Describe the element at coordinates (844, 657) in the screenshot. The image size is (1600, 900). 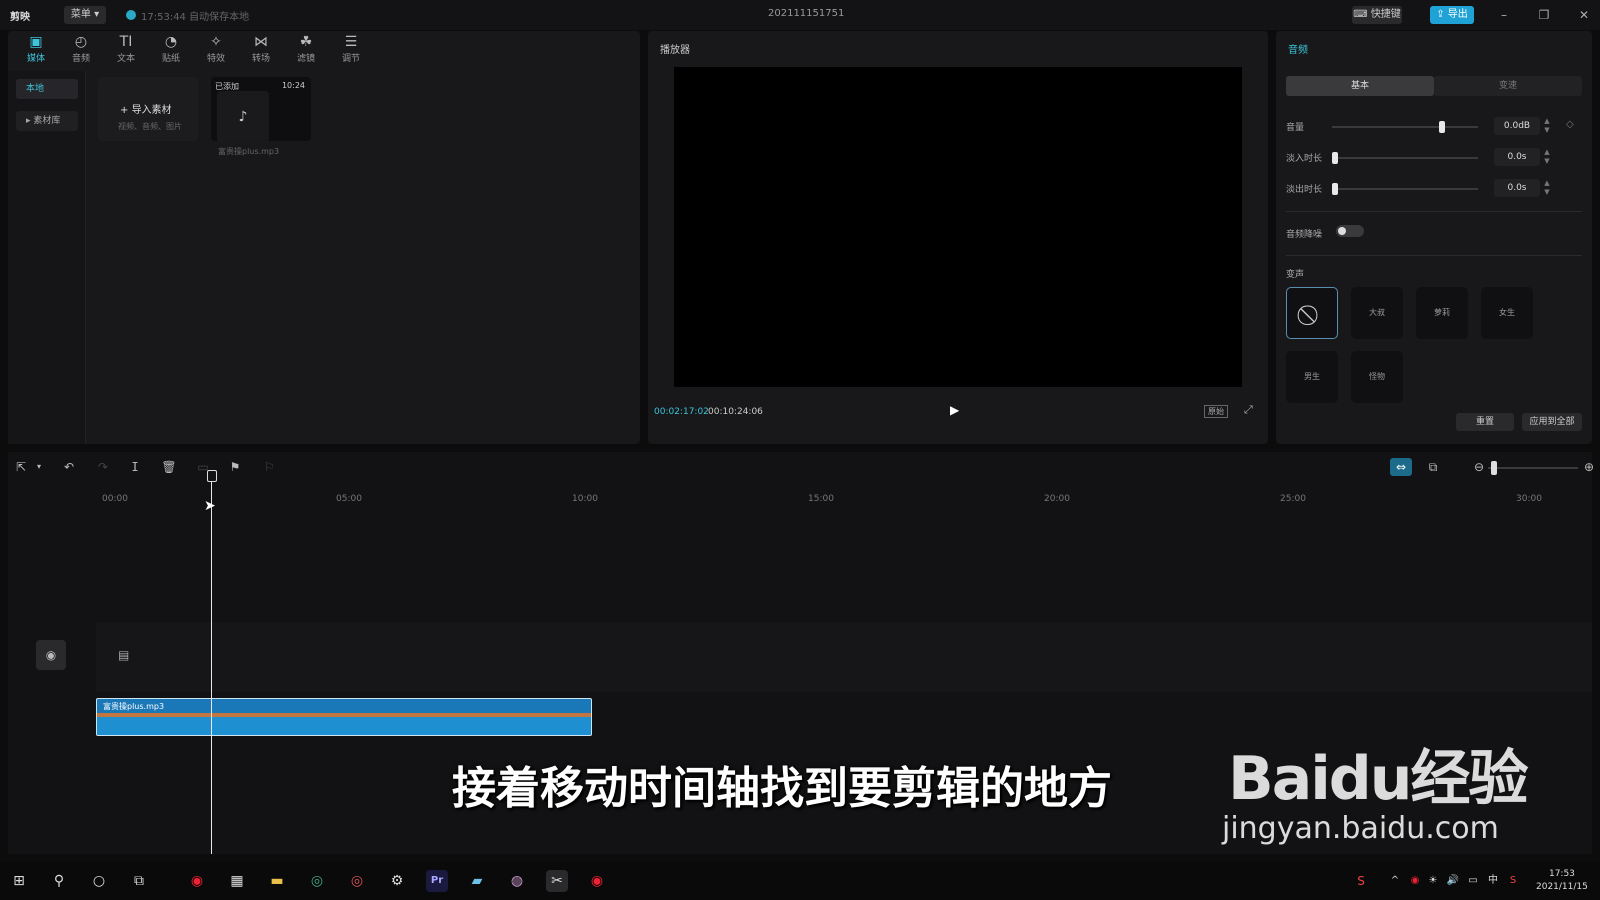
I see `main-track` at that location.